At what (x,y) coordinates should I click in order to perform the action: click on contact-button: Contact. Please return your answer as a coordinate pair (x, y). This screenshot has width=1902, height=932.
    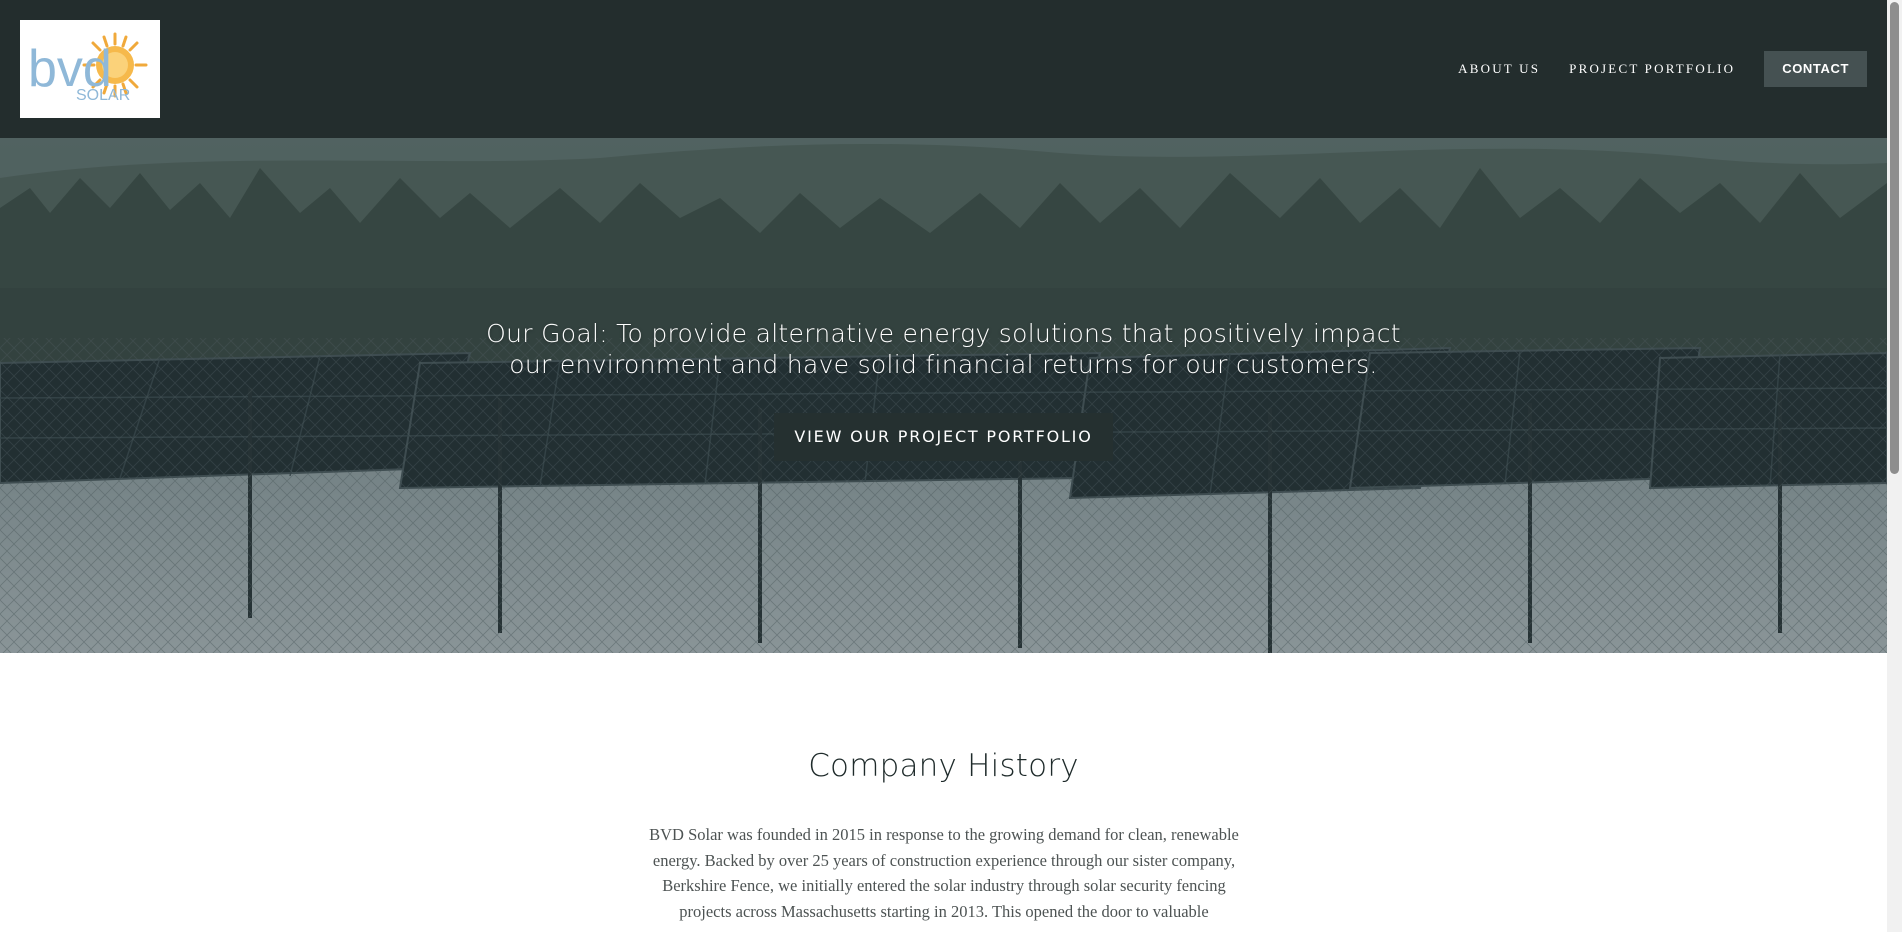
    Looking at the image, I should click on (1815, 69).